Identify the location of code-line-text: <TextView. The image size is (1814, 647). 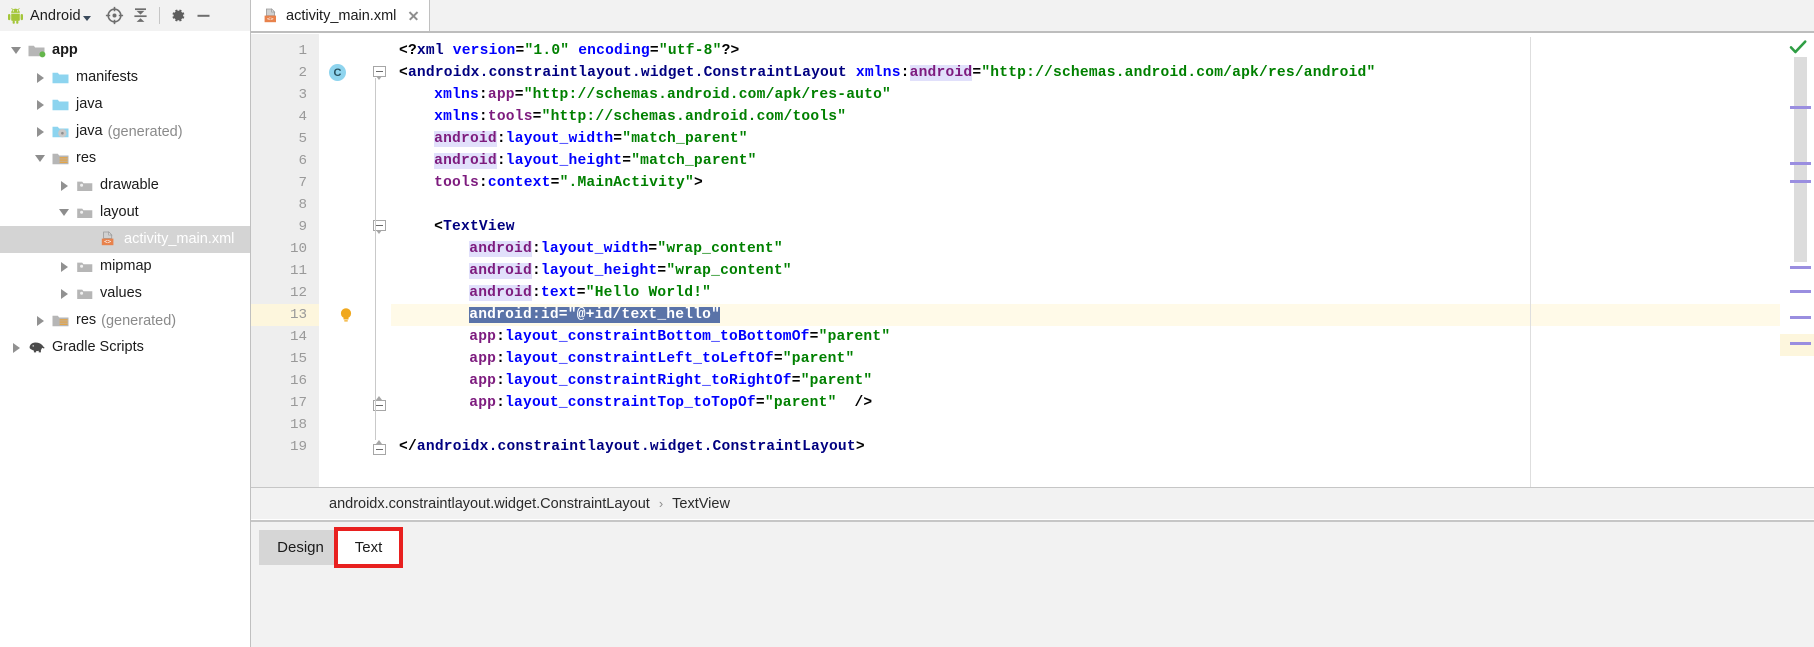
(474, 227).